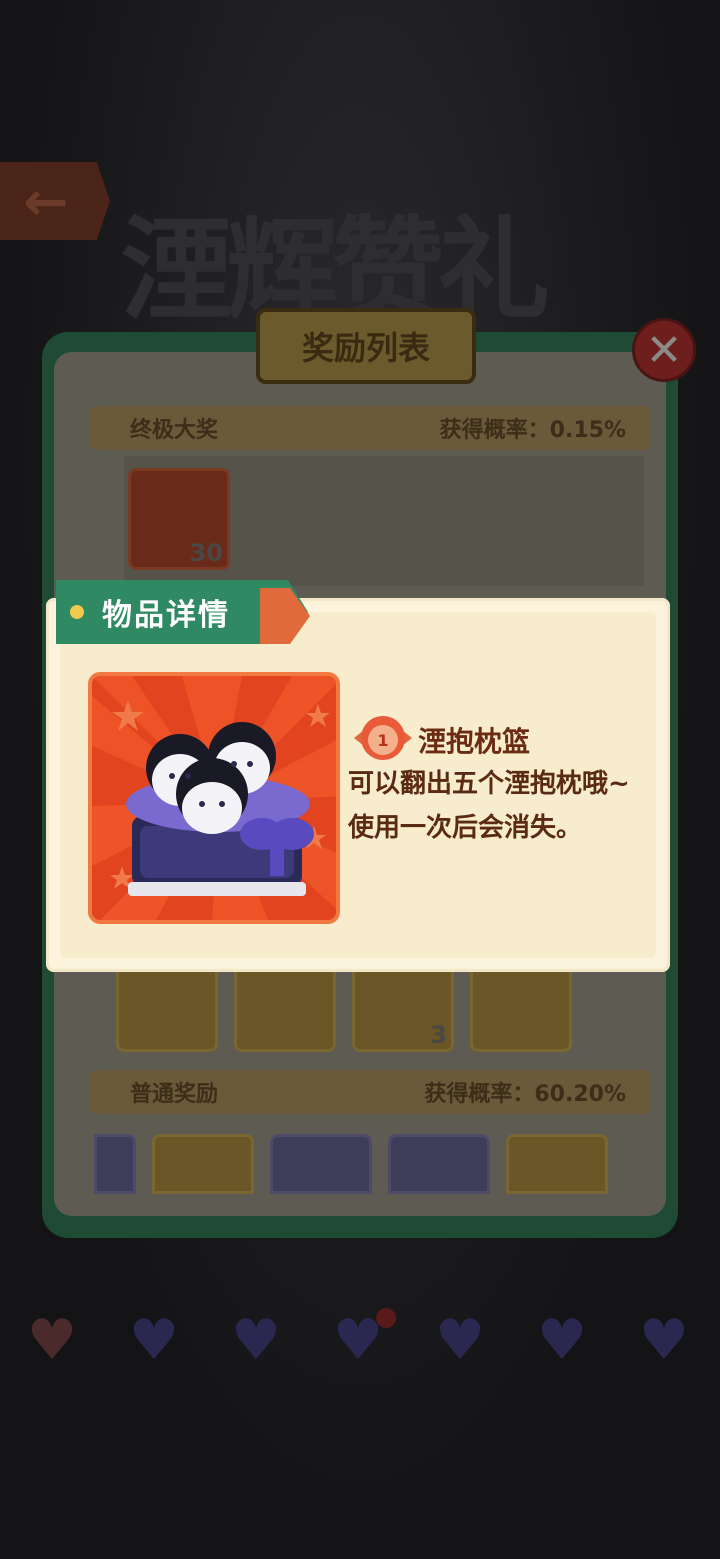 Image resolution: width=720 pixels, height=1559 pixels. I want to click on item-quantity: 30, so click(206, 553).